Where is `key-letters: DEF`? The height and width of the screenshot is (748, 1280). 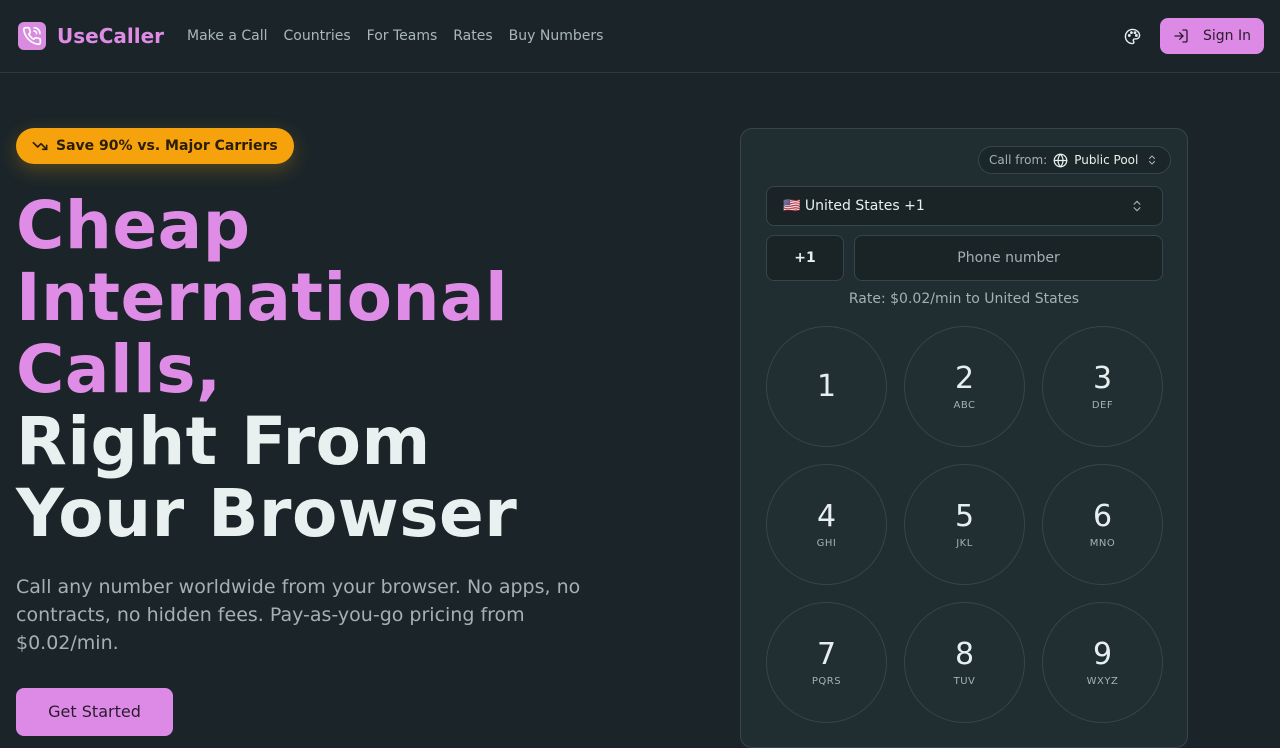
key-letters: DEF is located at coordinates (1102, 405).